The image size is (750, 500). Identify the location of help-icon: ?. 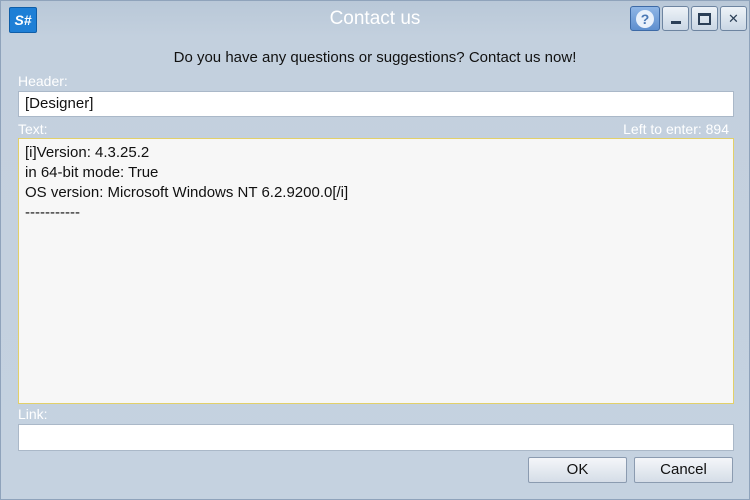
(645, 18).